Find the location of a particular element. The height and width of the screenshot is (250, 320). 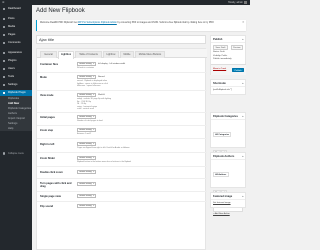

setting-value: Normal is located at coordinates (101, 77).